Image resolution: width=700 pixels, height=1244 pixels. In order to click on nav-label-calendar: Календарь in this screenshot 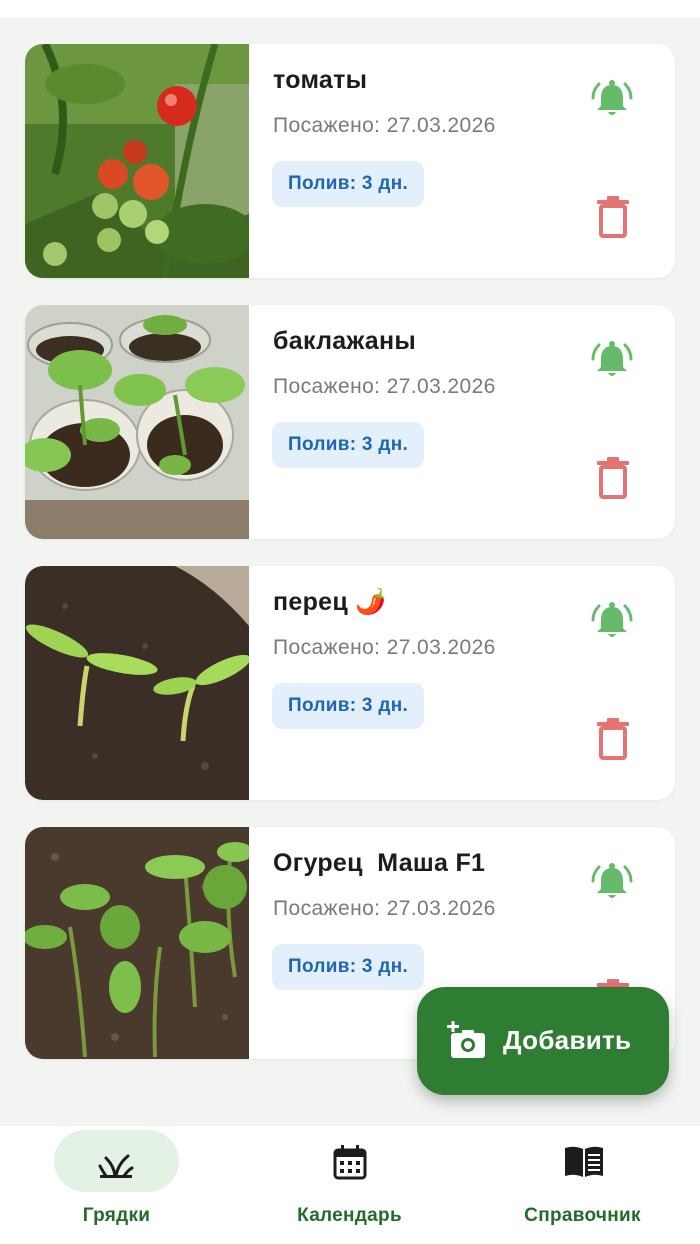, I will do `click(349, 1215)`.